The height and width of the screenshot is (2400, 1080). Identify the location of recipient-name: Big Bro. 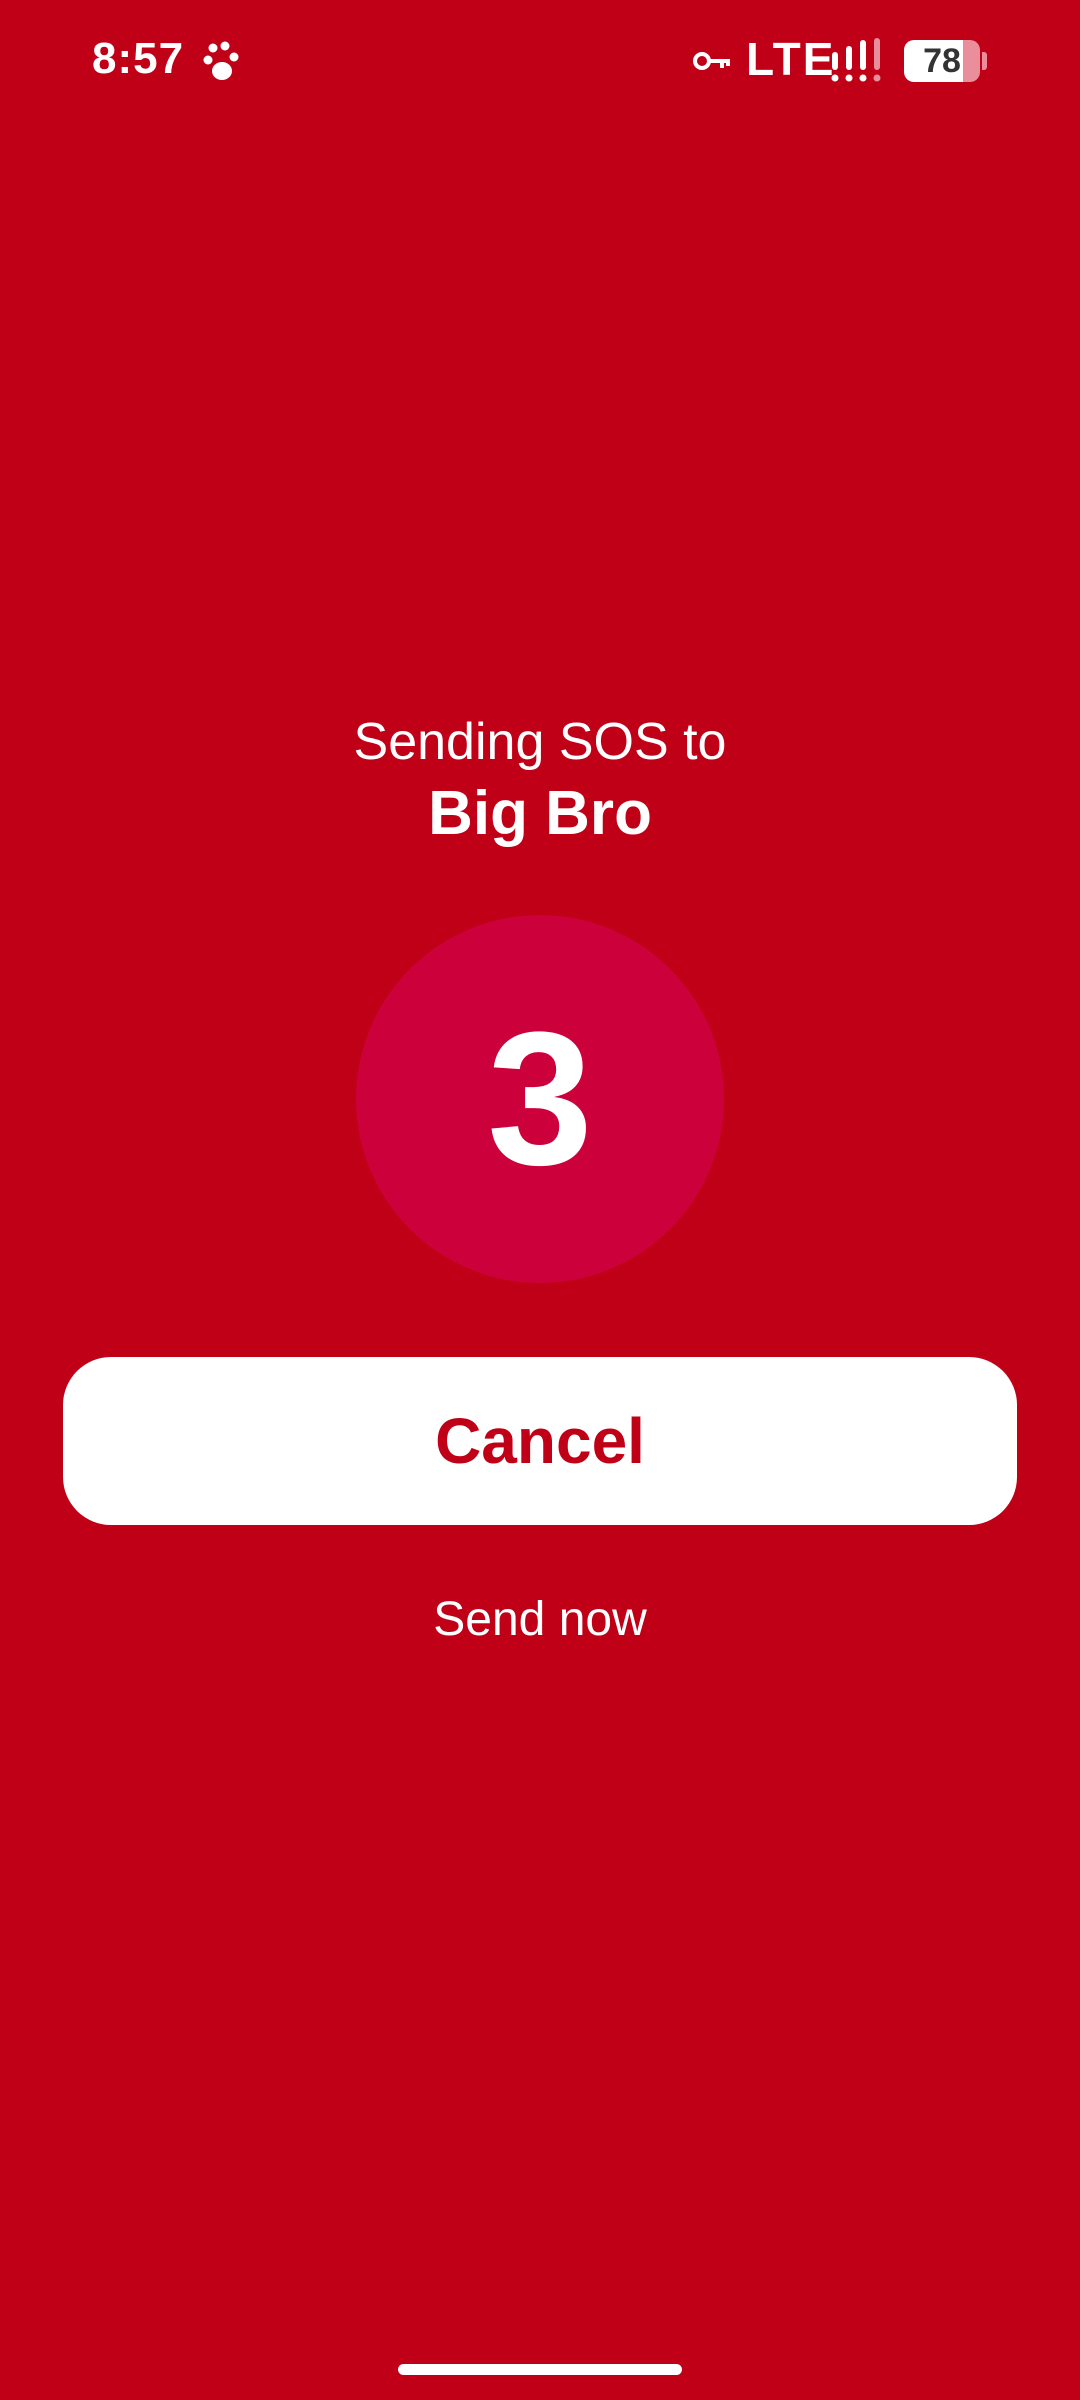
(540, 813).